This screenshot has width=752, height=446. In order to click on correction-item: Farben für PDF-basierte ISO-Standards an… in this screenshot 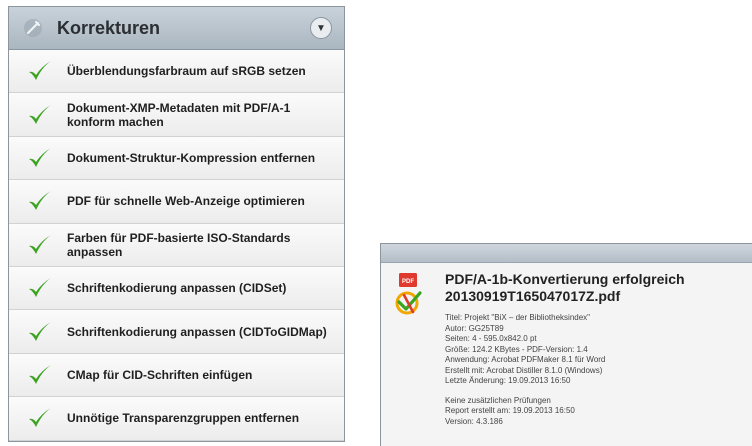, I will do `click(176, 245)`.